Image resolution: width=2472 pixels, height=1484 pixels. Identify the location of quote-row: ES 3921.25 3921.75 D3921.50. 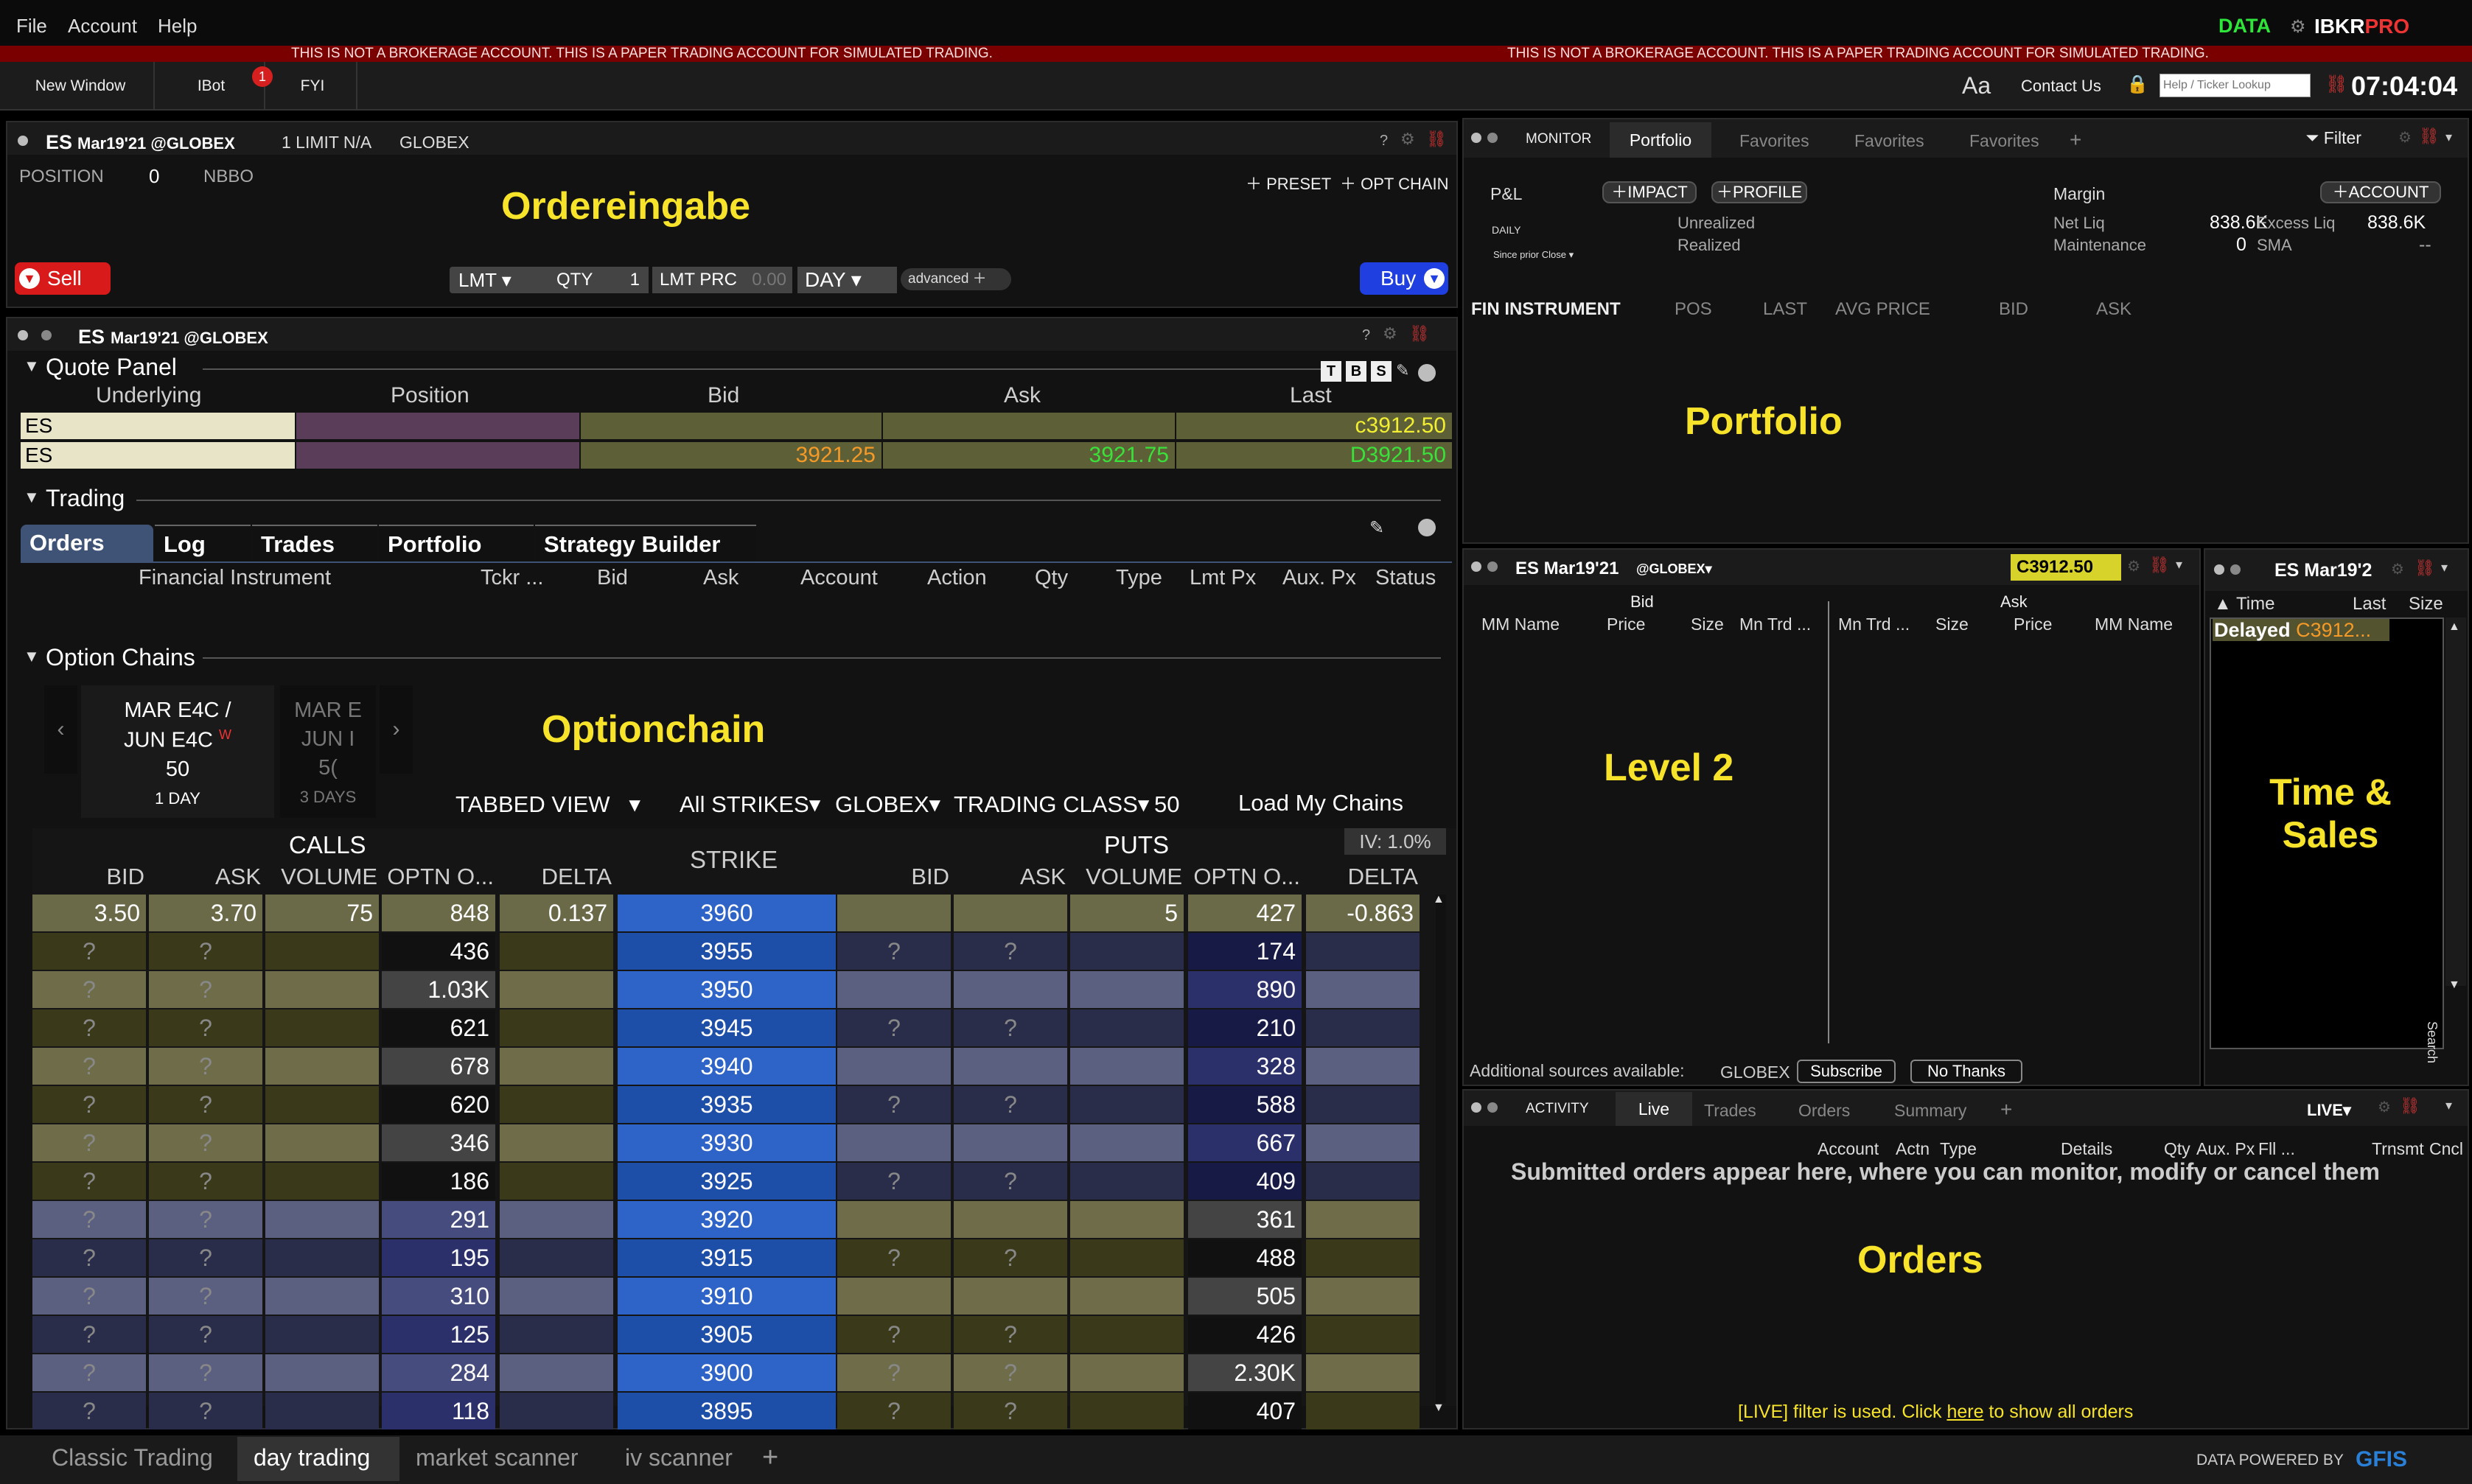
(736, 456).